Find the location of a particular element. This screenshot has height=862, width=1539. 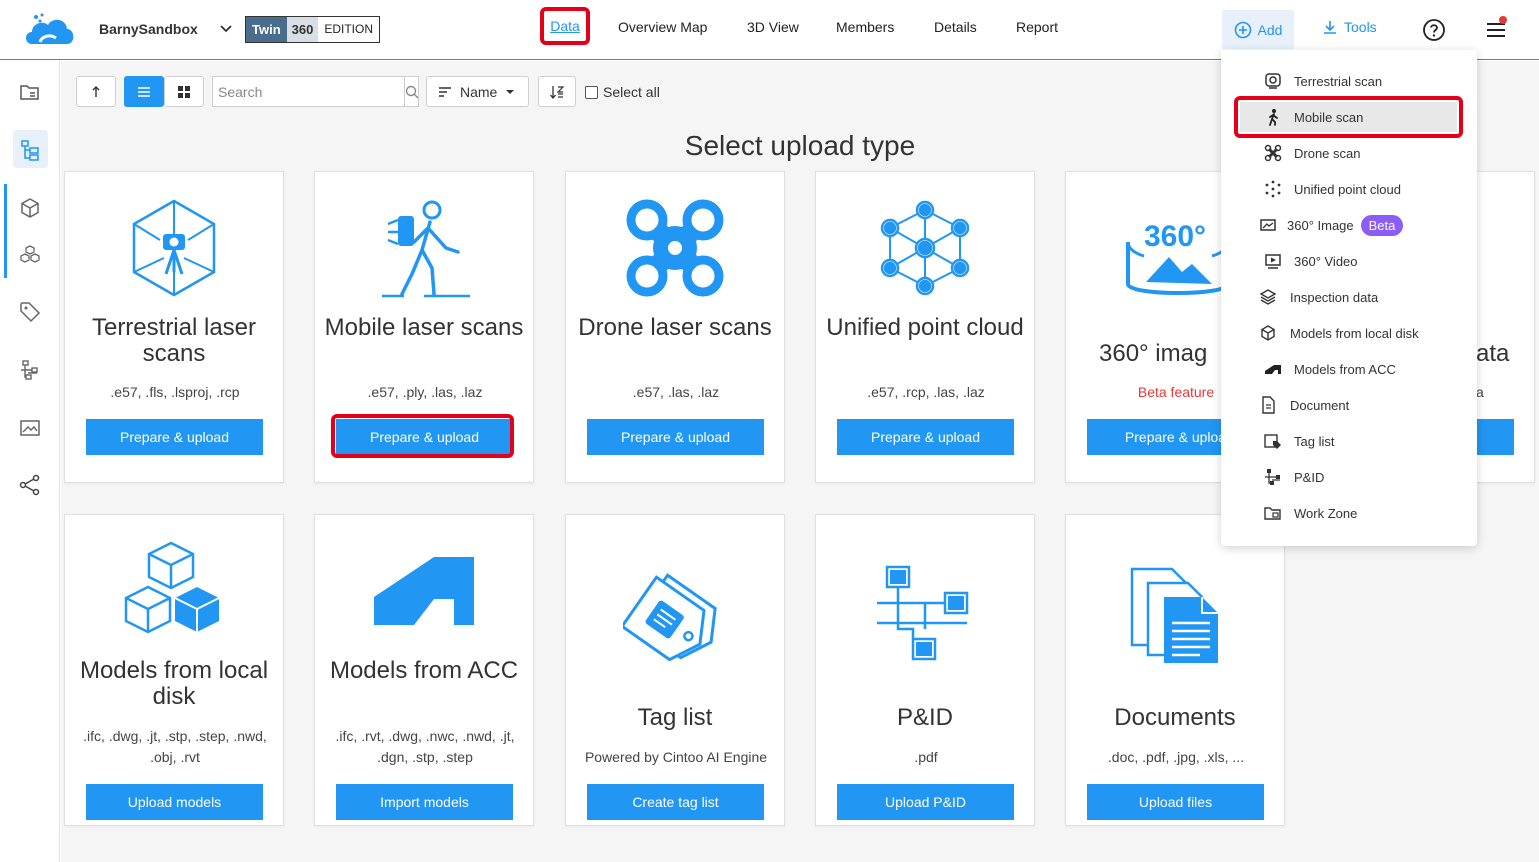

search-icon is located at coordinates (412, 91).